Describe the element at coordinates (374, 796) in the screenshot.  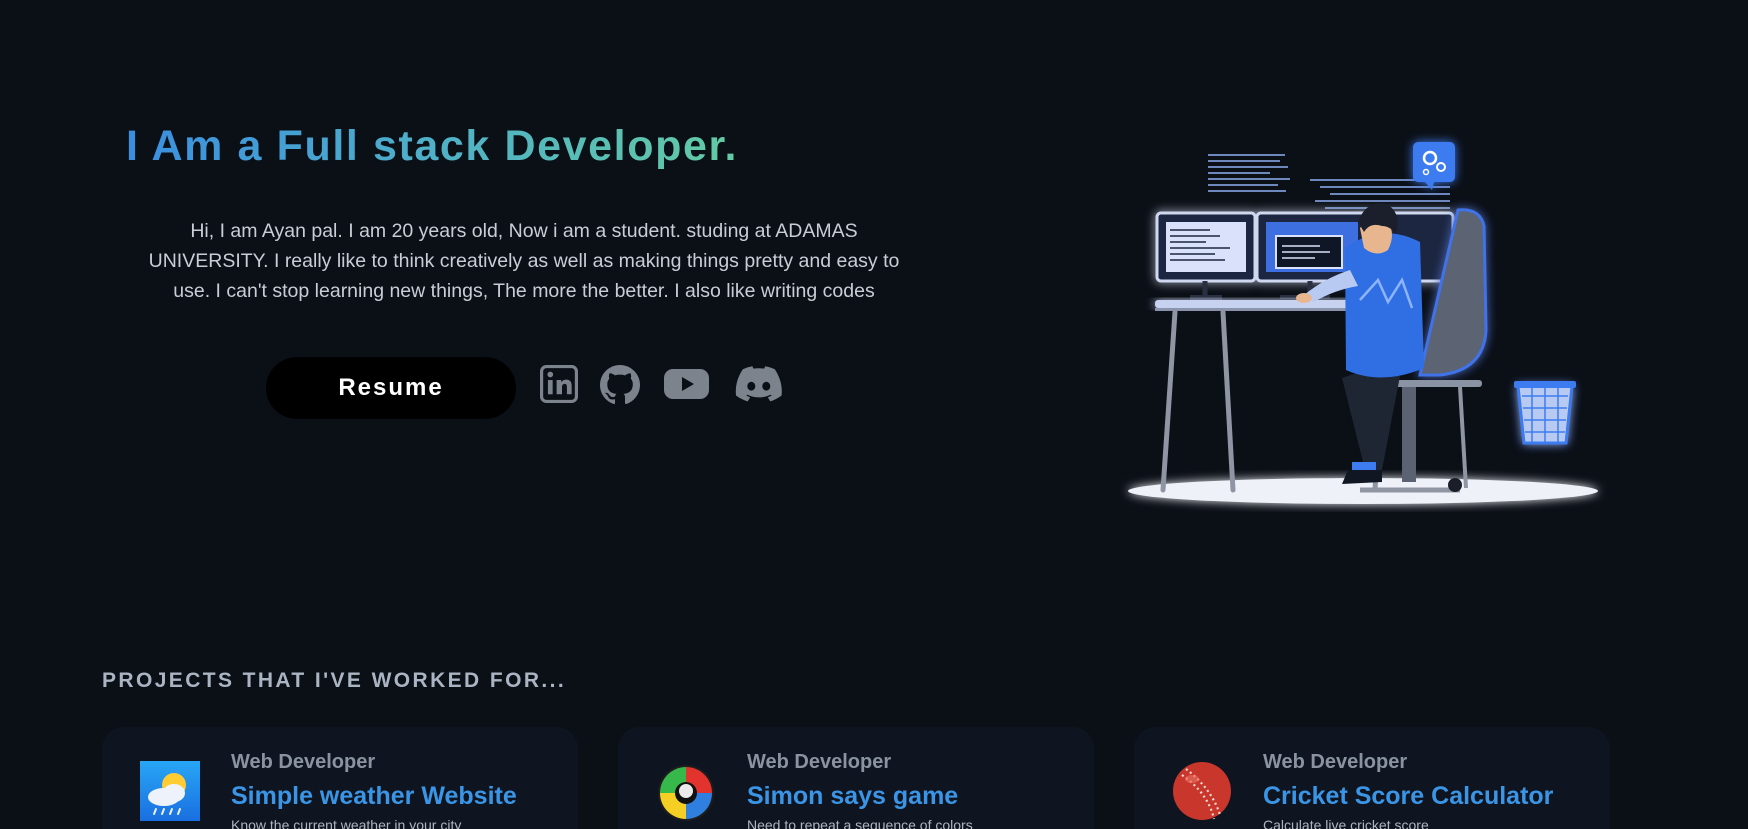
I see `card-title: Simple weather Website` at that location.